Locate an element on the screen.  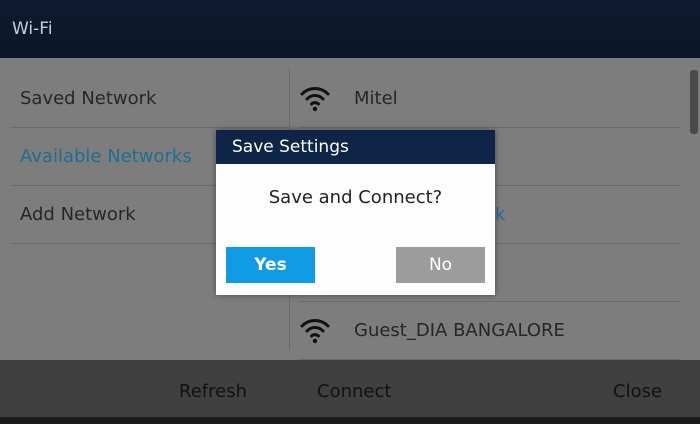
network-name-fragment: k is located at coordinates (500, 214).